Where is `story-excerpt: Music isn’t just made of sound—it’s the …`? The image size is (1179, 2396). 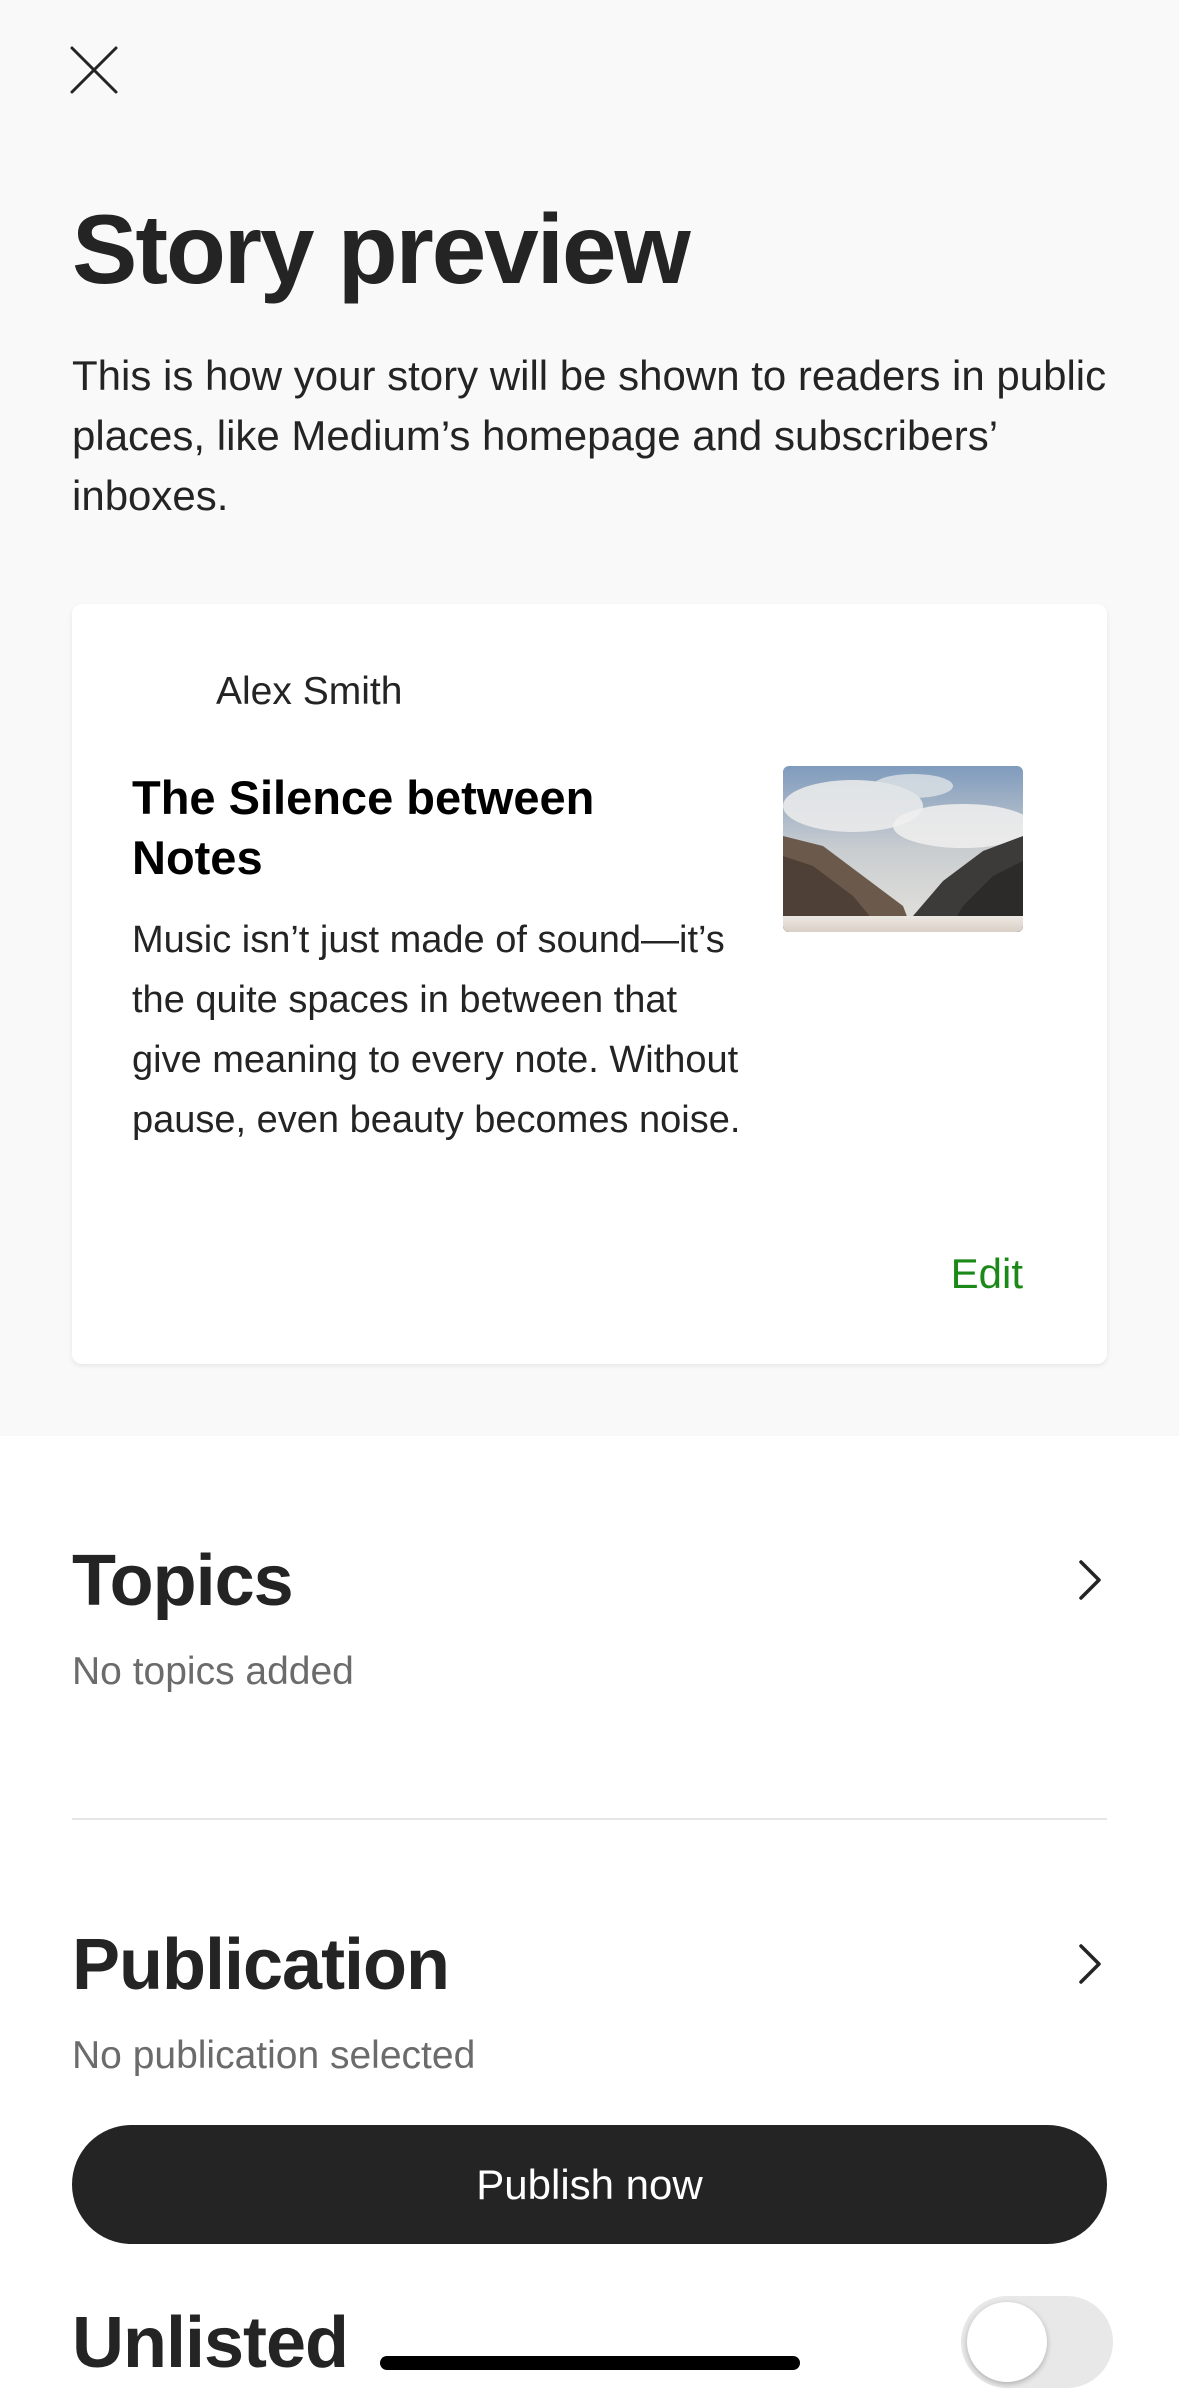 story-excerpt: Music isn’t just made of sound—it’s the … is located at coordinates (436, 1030).